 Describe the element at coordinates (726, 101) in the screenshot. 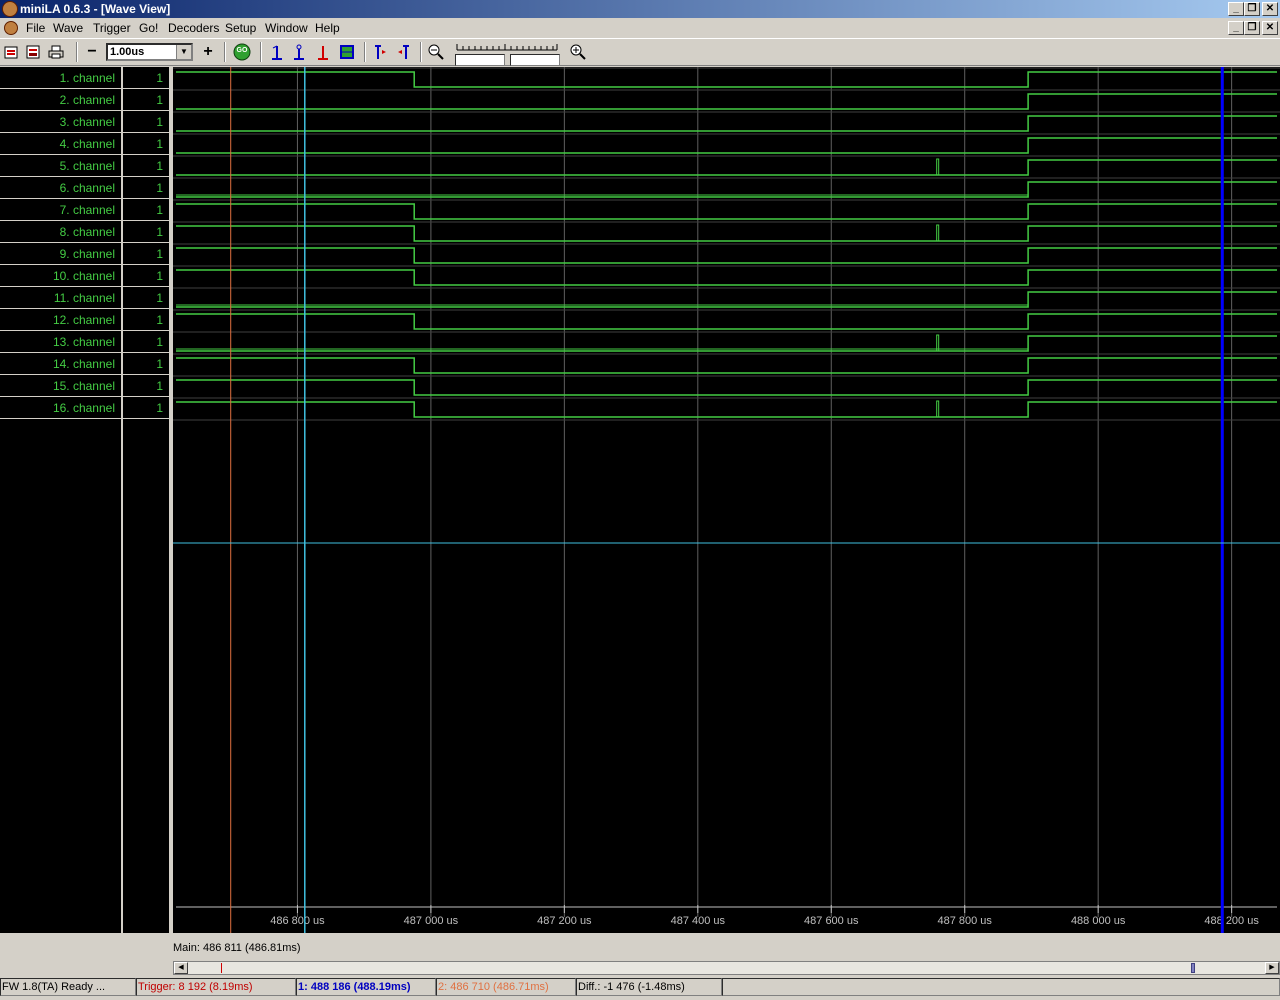

I see `channel-2-waveform` at that location.